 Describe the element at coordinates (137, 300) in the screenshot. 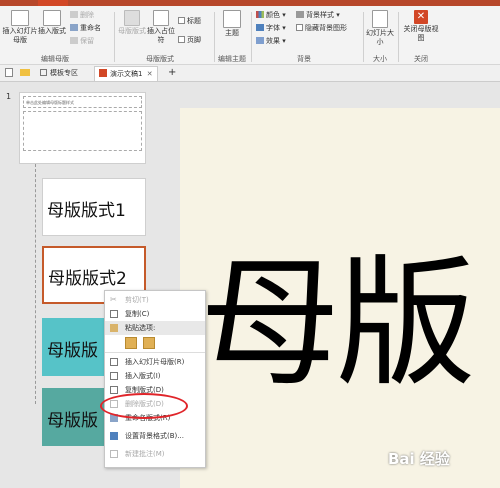

I see `menu-item-cut-label: 剪切(T)` at that location.